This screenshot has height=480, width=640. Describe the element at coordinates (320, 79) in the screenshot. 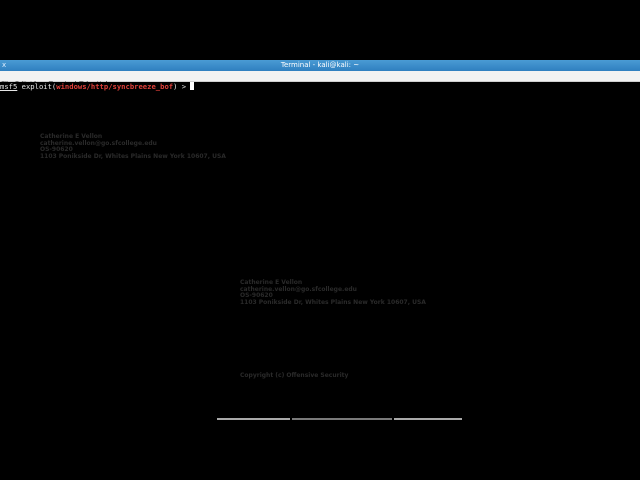

I see `menu-bar: FileEditViewTerminalTabsHelp` at that location.